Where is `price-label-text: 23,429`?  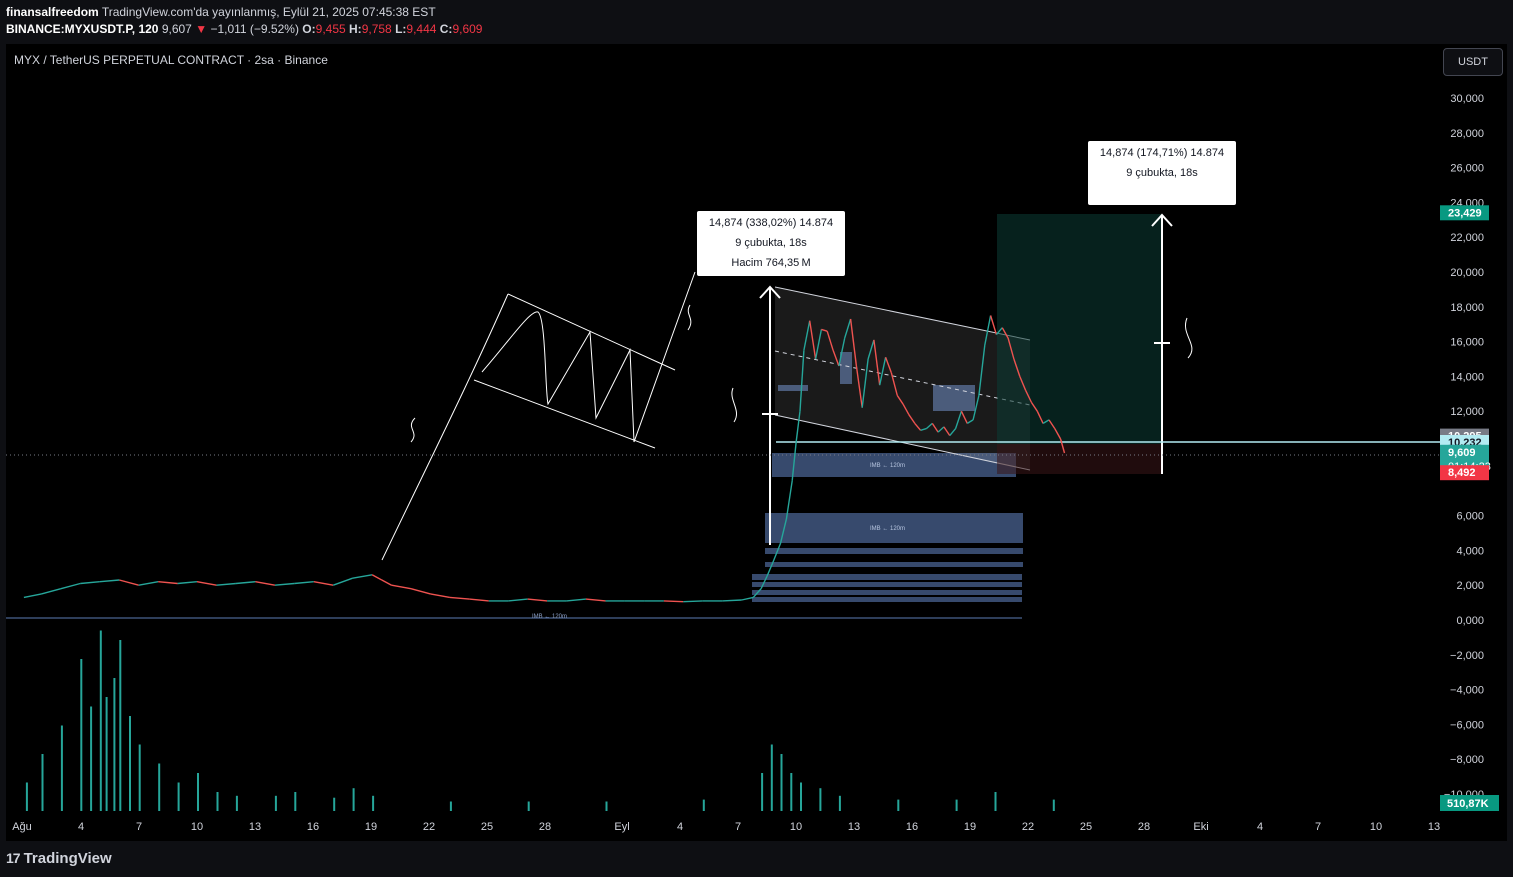 price-label-text: 23,429 is located at coordinates (1465, 213).